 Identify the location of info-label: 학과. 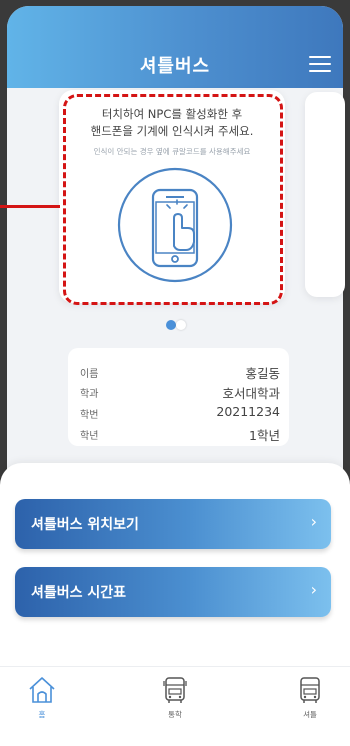
(89, 394).